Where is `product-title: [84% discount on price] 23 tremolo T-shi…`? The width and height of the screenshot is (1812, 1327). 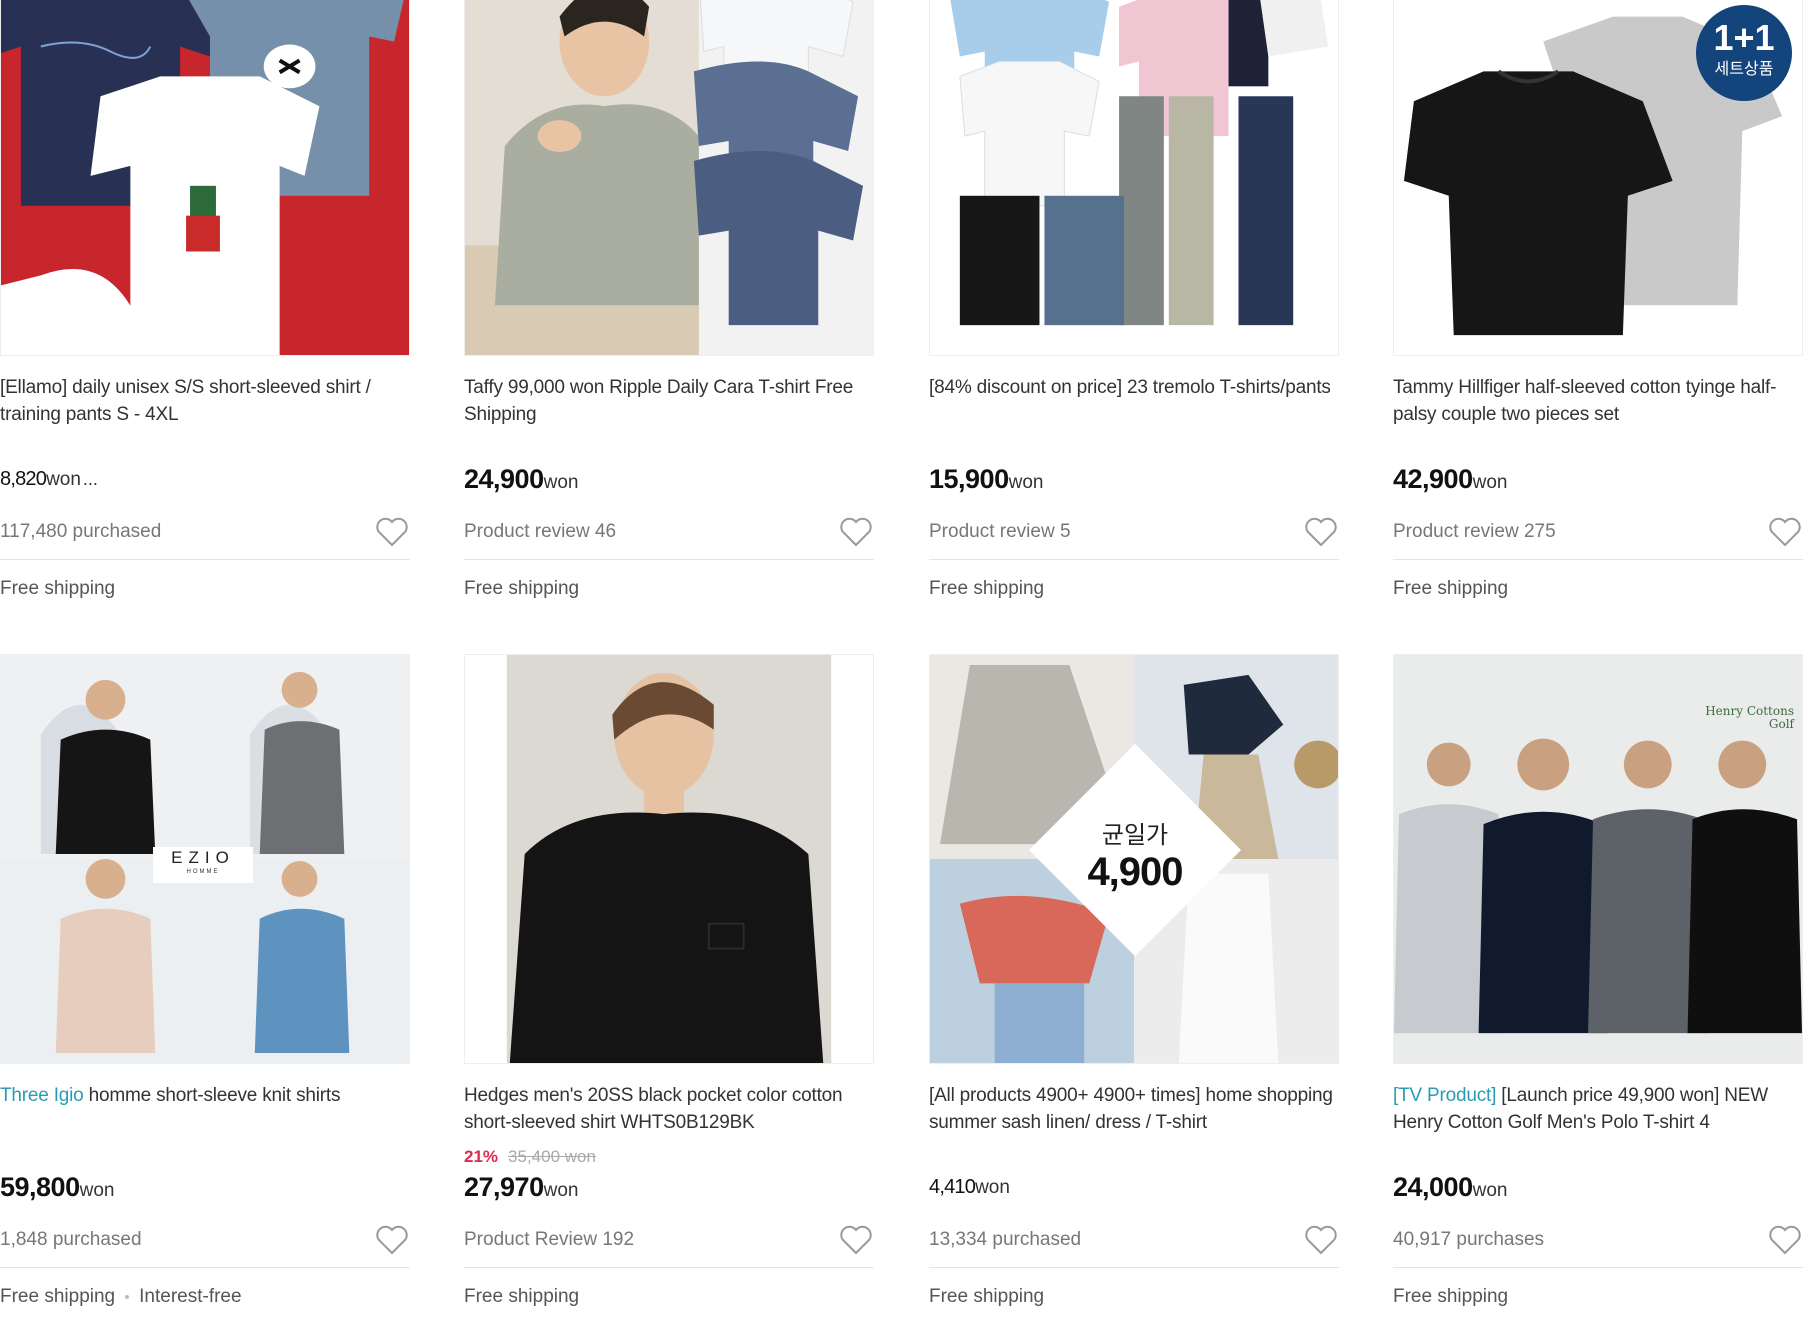
product-title: [84% discount on price] 23 tremolo T-shi… is located at coordinates (1134, 401).